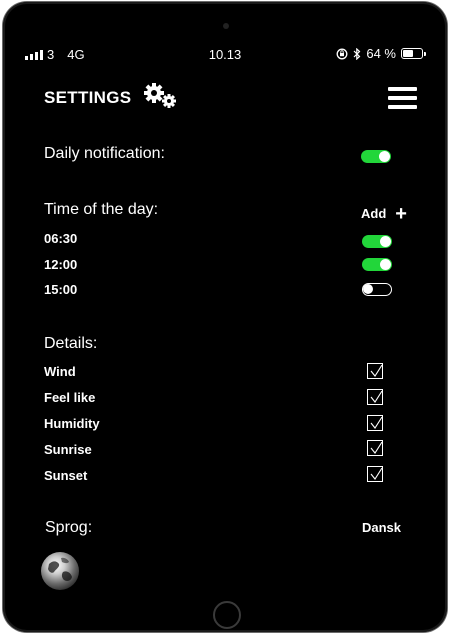 The height and width of the screenshot is (634, 450). Describe the element at coordinates (357, 53) in the screenshot. I see `bluetooth-icon` at that location.